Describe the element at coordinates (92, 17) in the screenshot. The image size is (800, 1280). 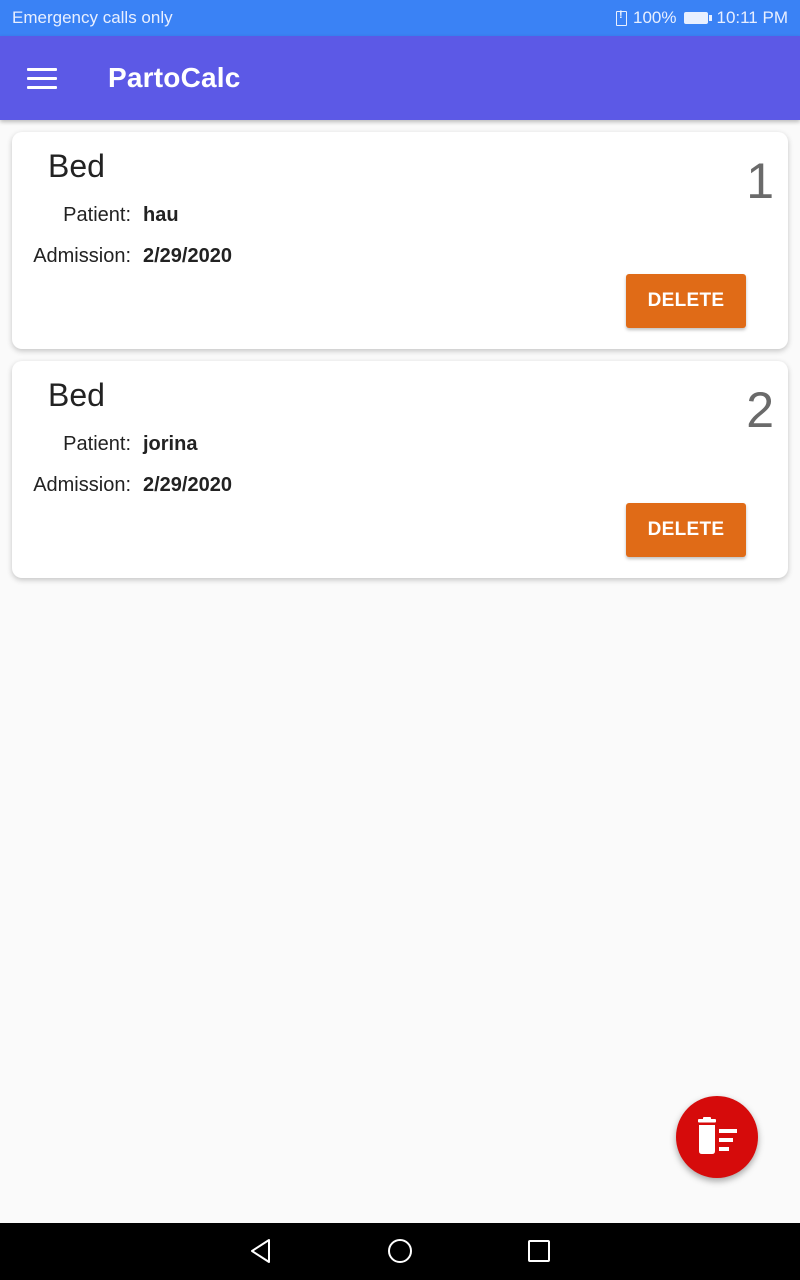
I see `carrier-text: Emergency calls only` at that location.